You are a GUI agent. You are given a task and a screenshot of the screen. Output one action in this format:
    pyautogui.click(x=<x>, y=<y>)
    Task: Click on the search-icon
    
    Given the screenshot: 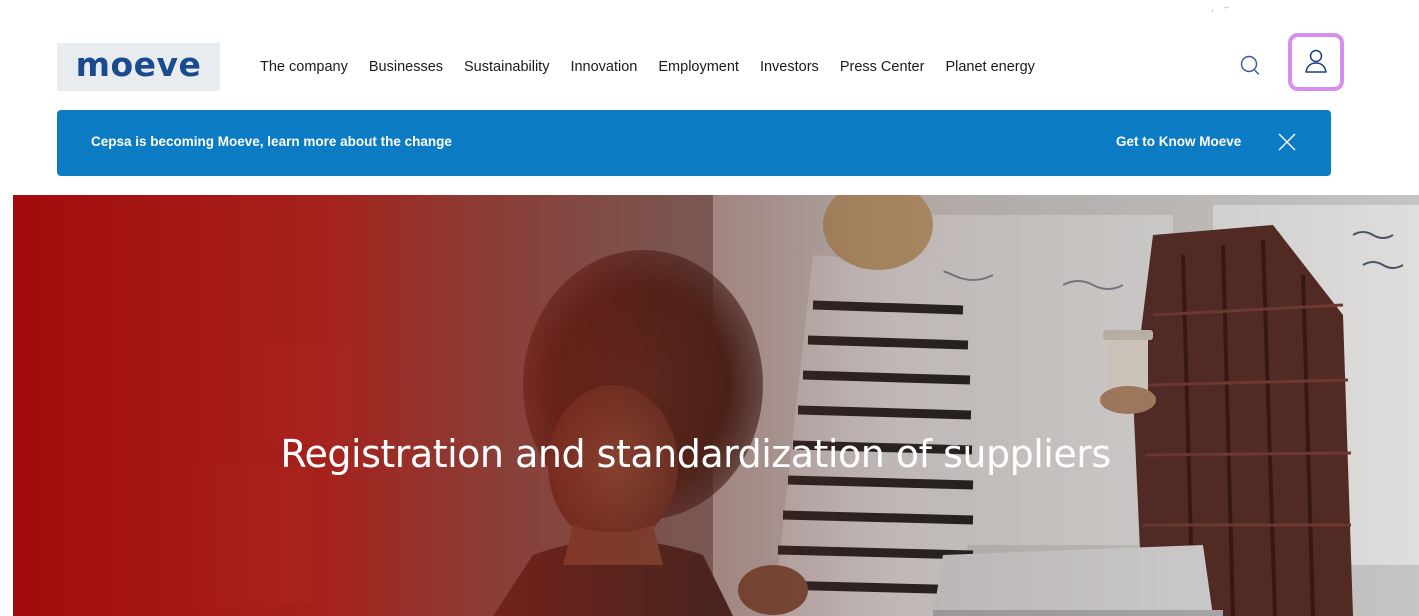 What is the action you would take?
    pyautogui.click(x=1250, y=65)
    